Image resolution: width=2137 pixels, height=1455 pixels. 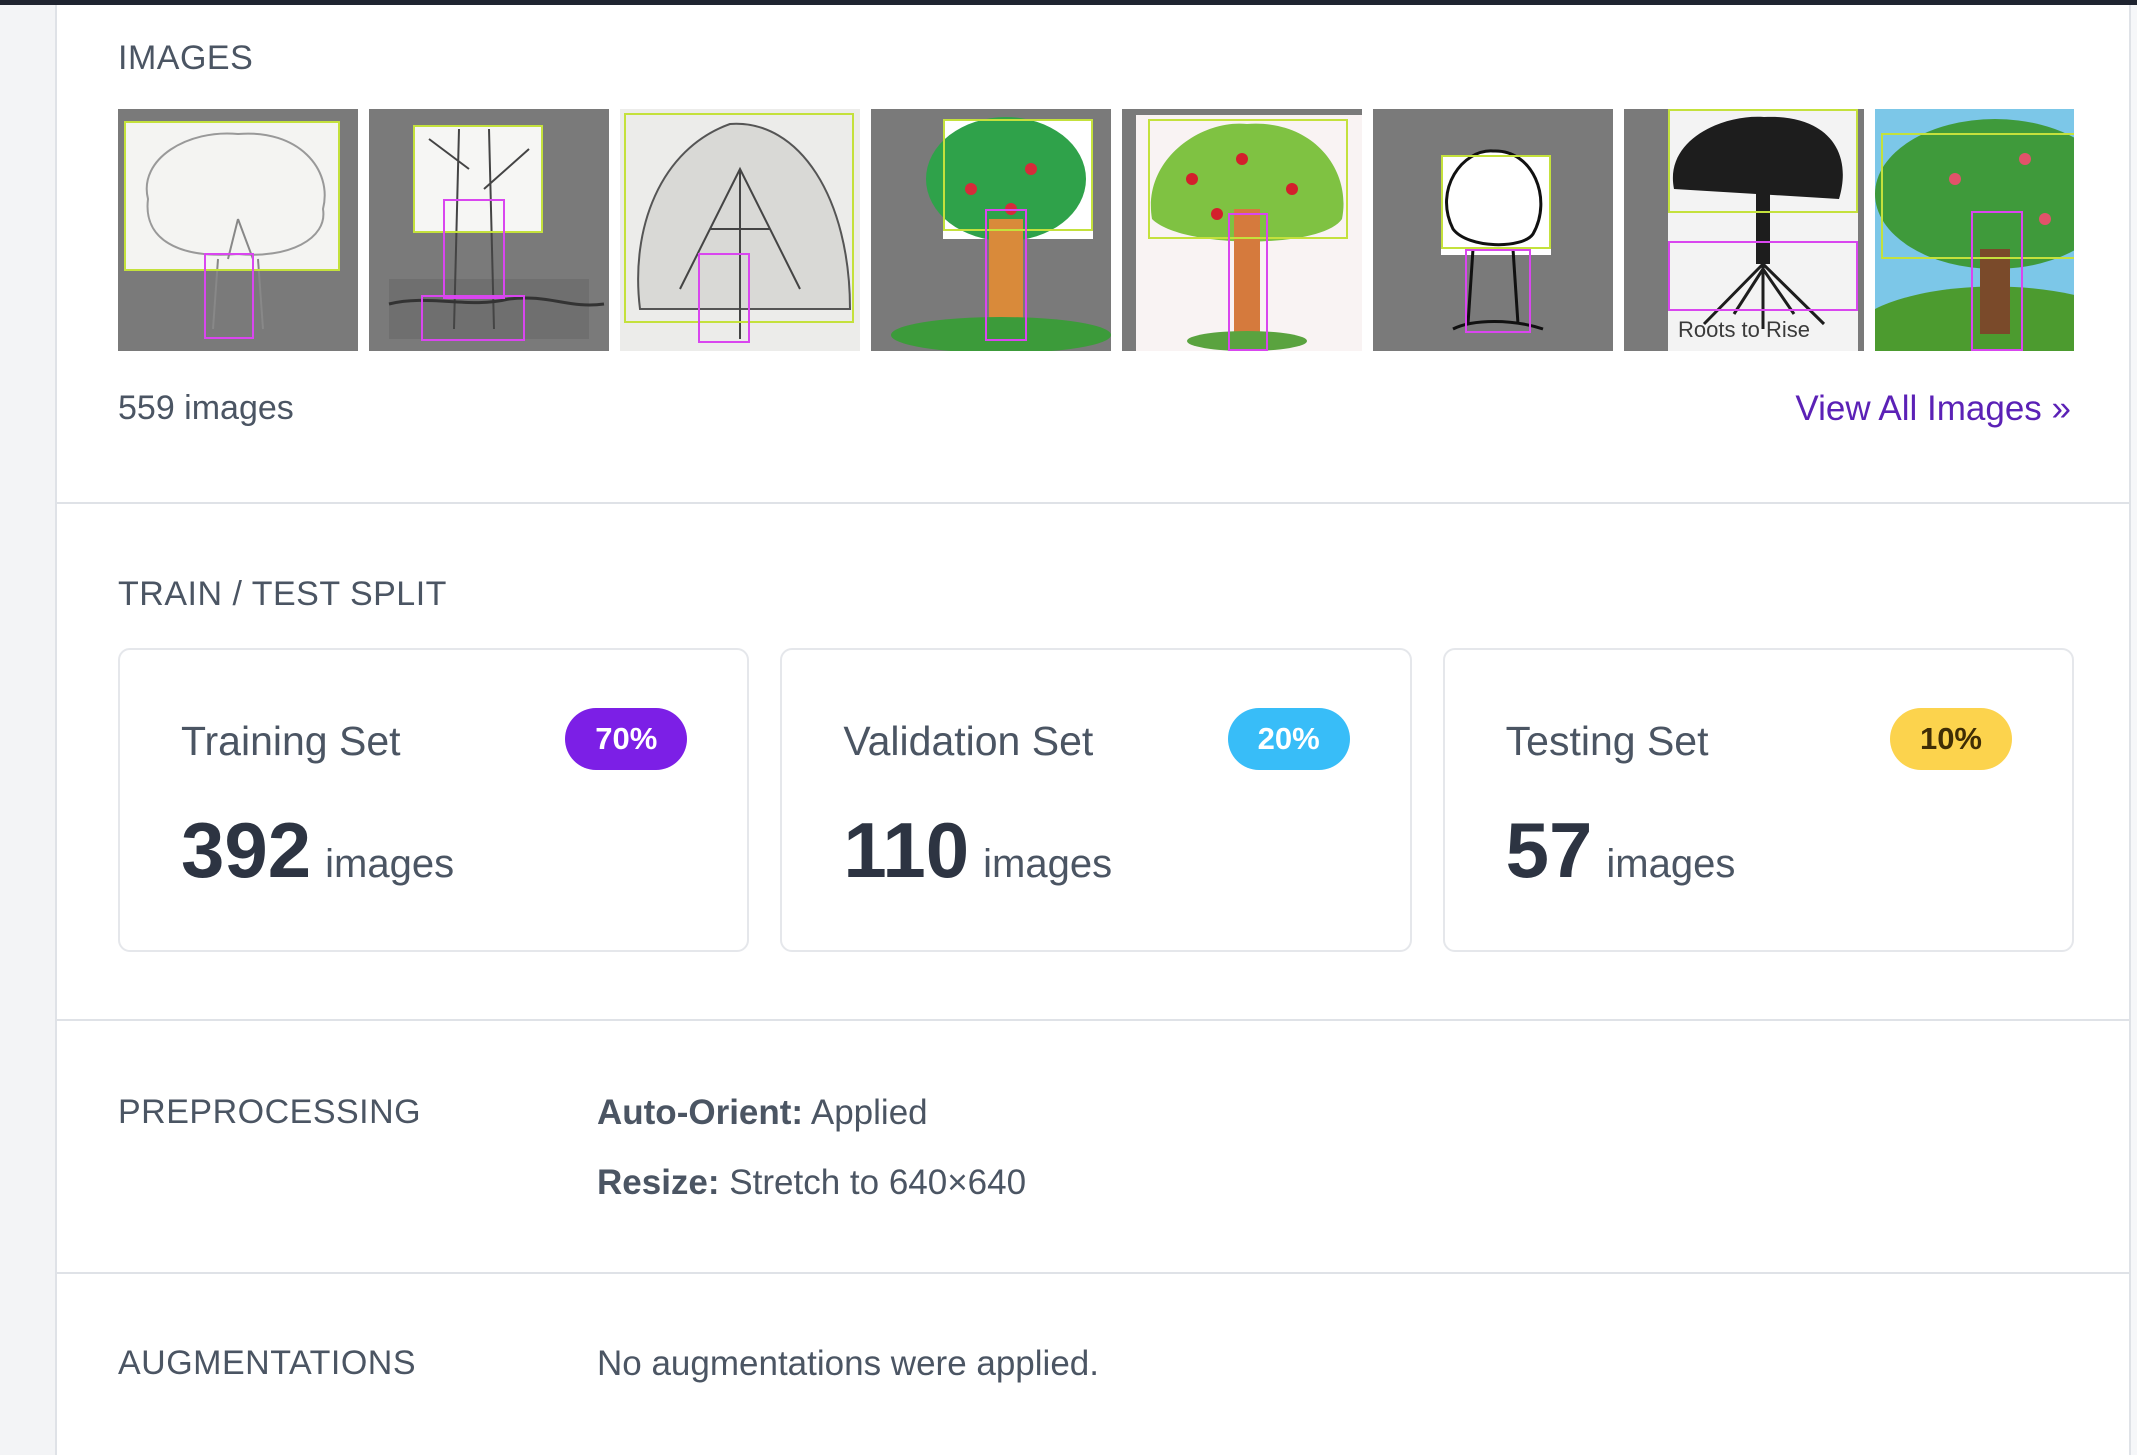 What do you see at coordinates (317, 850) in the screenshot?
I see `card-count: 392 images` at bounding box center [317, 850].